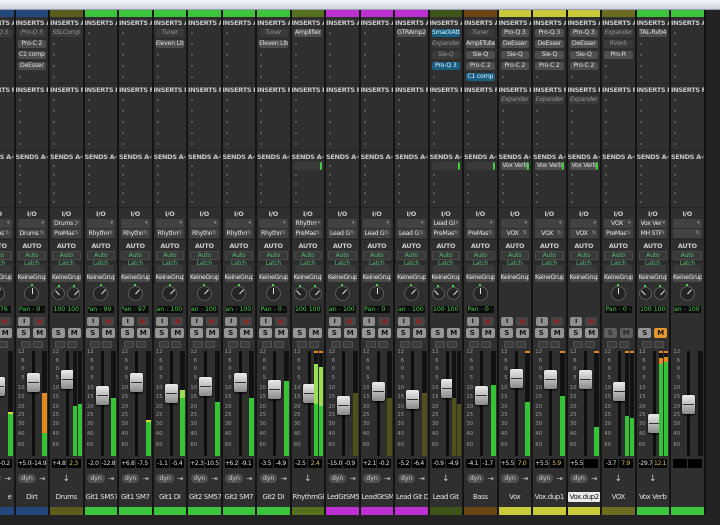  What do you see at coordinates (135, 497) in the screenshot?
I see `track-name: Git1 SM7` at bounding box center [135, 497].